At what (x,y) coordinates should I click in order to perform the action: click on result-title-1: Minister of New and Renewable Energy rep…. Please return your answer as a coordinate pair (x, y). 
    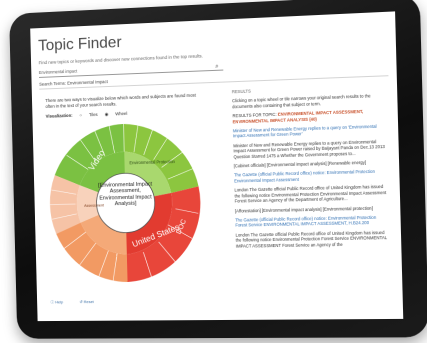
    Looking at the image, I should click on (309, 131).